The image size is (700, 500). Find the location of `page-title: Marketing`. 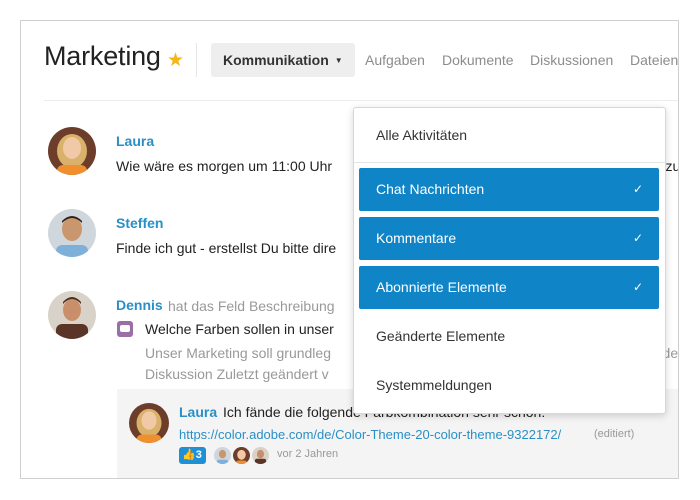

page-title: Marketing is located at coordinates (102, 56).